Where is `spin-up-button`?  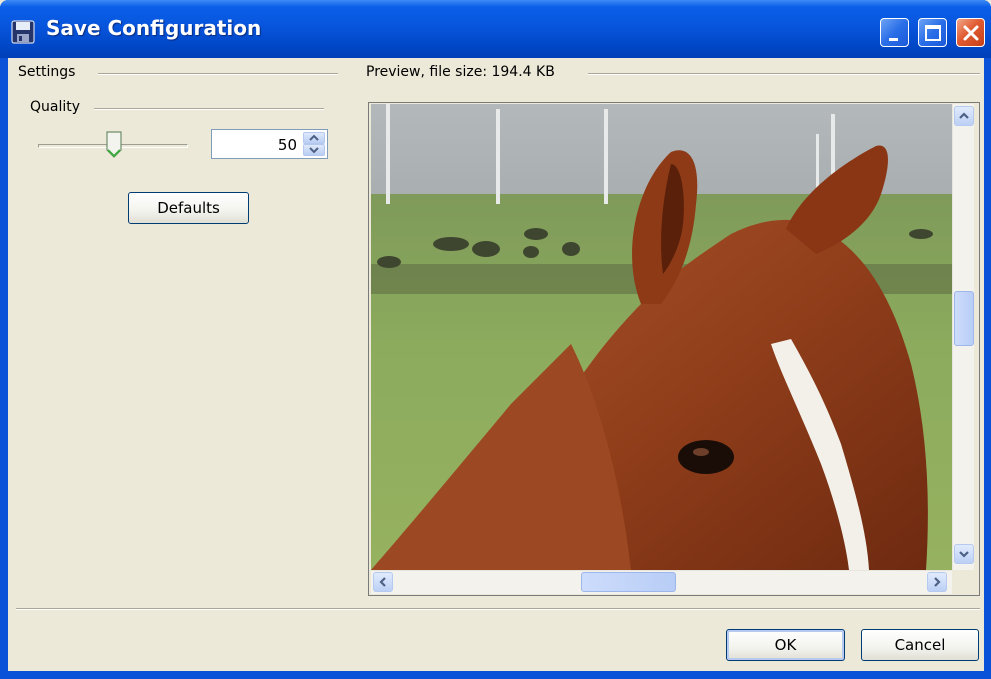 spin-up-button is located at coordinates (314, 138).